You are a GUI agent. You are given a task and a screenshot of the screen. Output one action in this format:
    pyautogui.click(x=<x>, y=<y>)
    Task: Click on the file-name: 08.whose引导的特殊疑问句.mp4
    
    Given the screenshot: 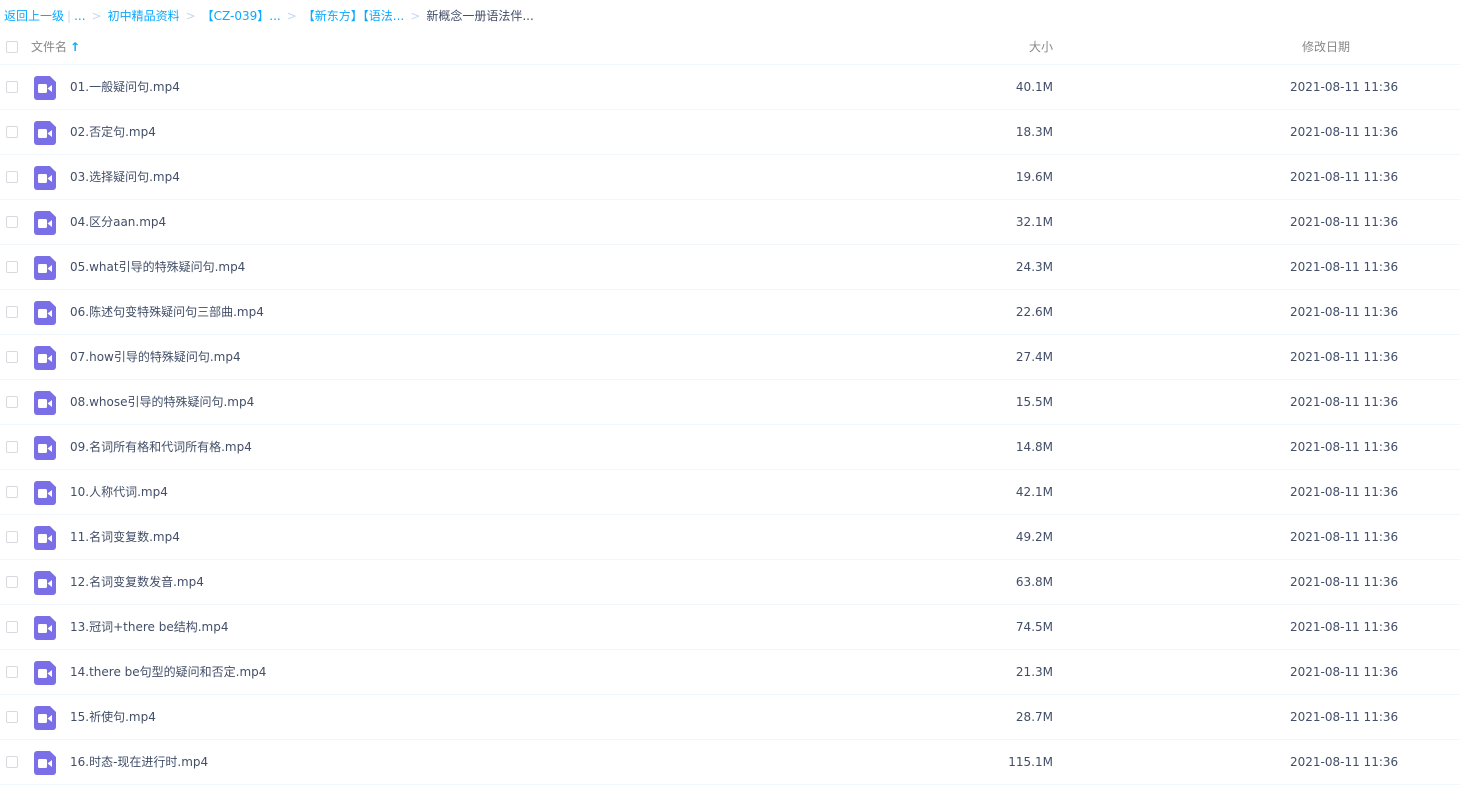 What is the action you would take?
    pyautogui.click(x=162, y=402)
    